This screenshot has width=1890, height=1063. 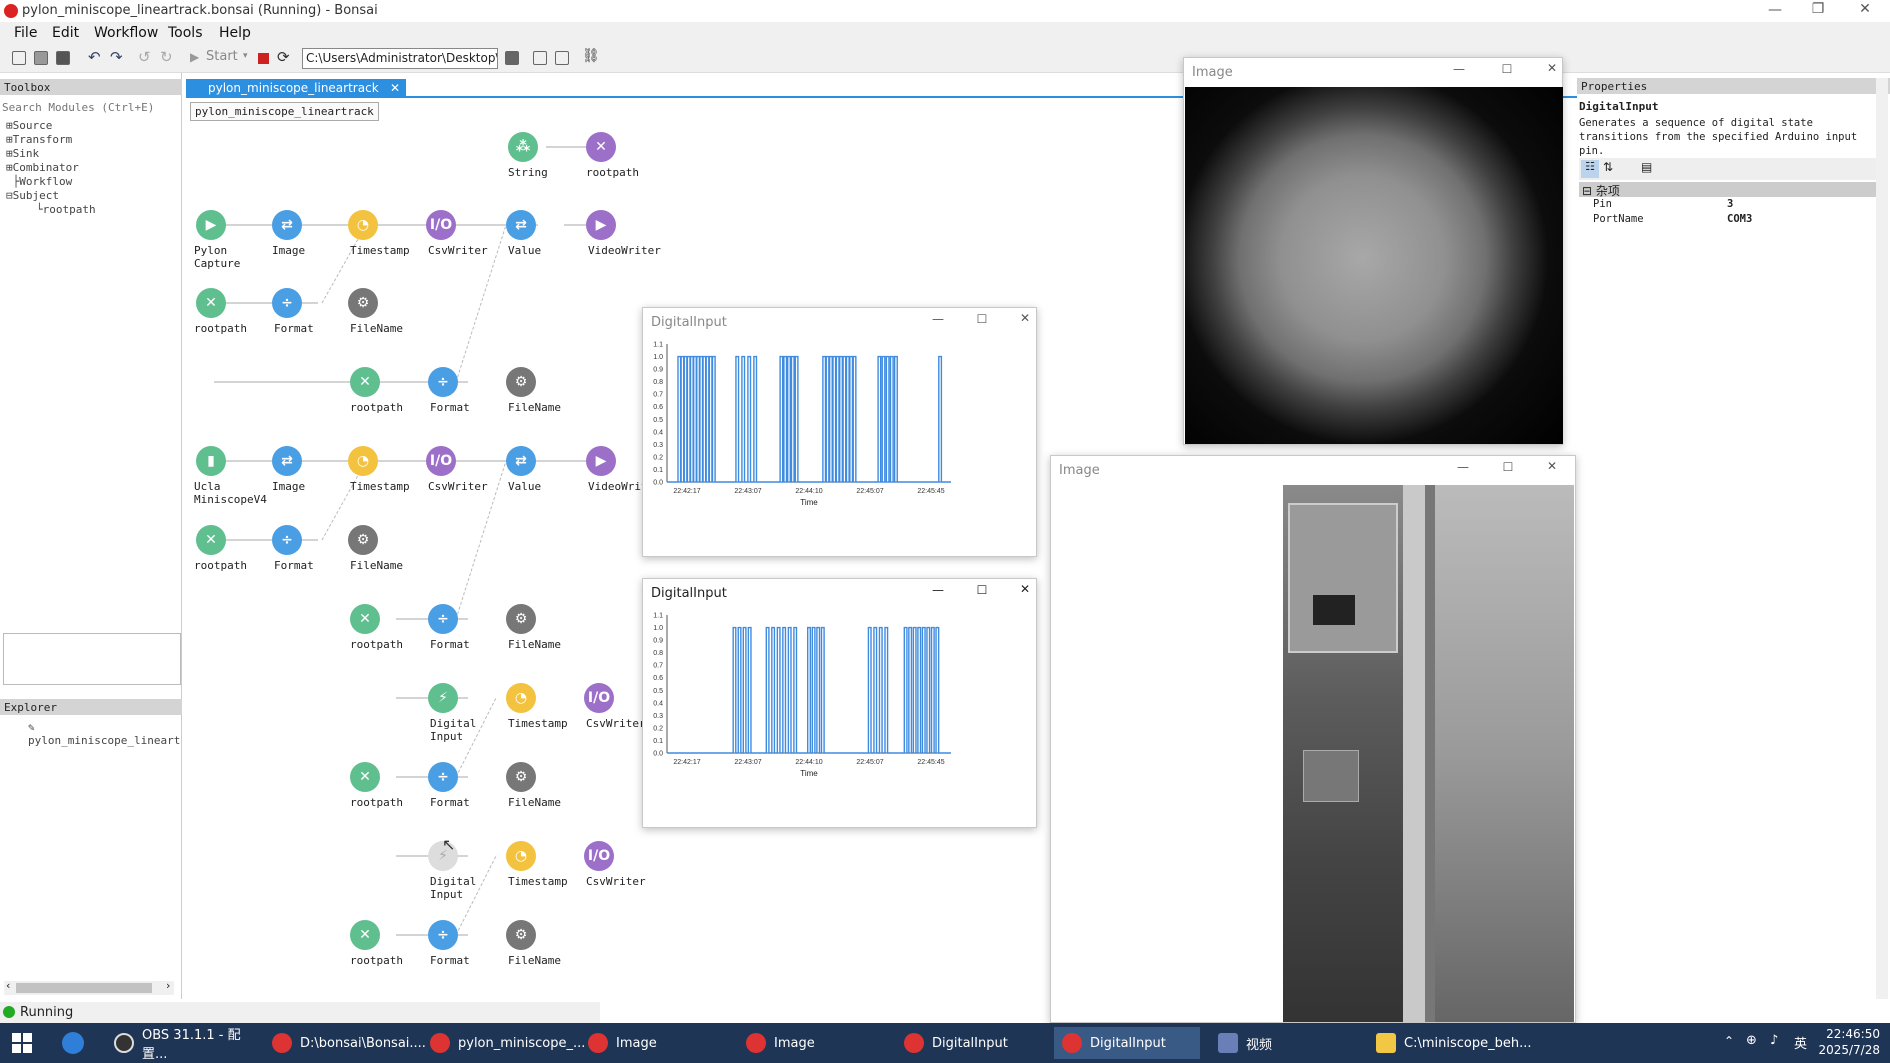 I want to click on tree-item-combinator: ⊞Combinator, so click(x=51, y=168).